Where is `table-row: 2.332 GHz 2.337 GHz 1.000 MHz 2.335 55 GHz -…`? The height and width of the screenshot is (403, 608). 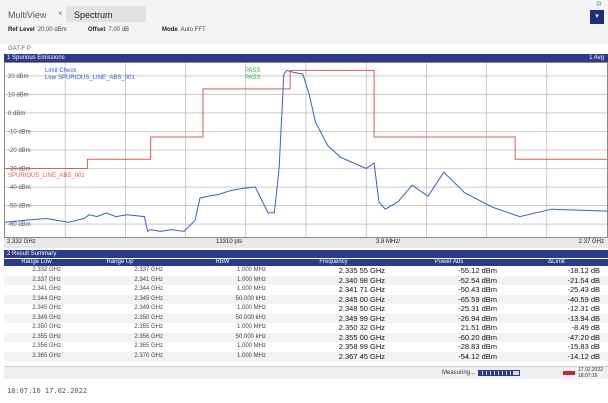 table-row: 2.332 GHz 2.337 GHz 1.000 MHz 2.335 55 GHz -… is located at coordinates (306, 271).